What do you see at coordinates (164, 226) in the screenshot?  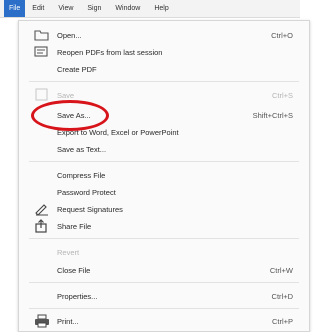 I see `menu-item-share: Share File` at bounding box center [164, 226].